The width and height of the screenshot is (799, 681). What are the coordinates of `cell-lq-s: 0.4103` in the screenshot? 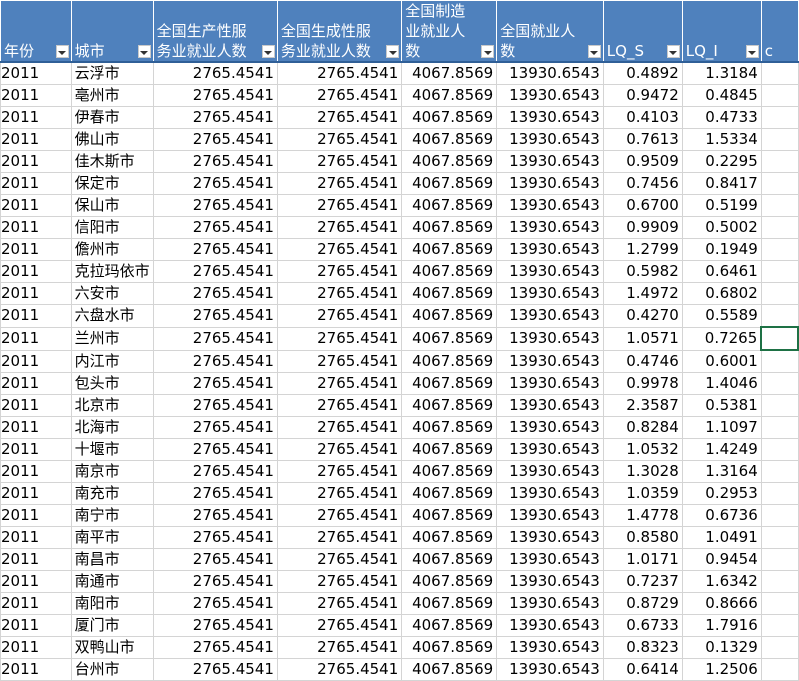 It's located at (642, 117).